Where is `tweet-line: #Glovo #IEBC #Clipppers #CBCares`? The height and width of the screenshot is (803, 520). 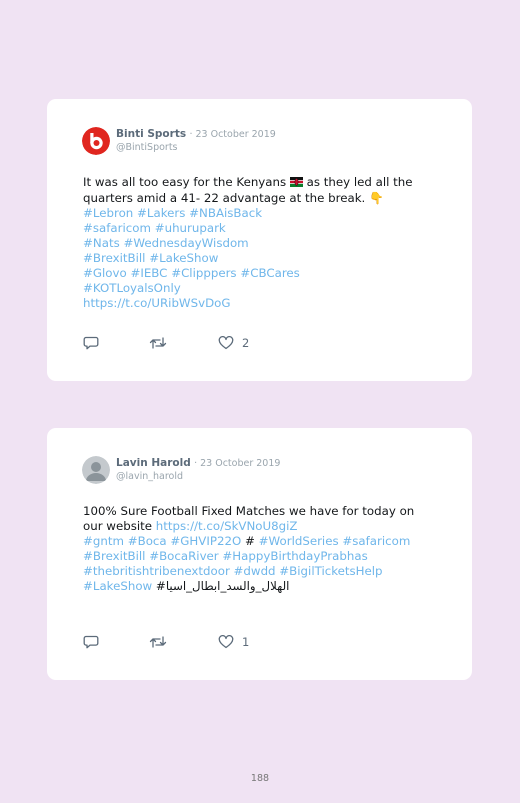 tweet-line: #Glovo #IEBC #Clipppers #CBCares is located at coordinates (258, 273).